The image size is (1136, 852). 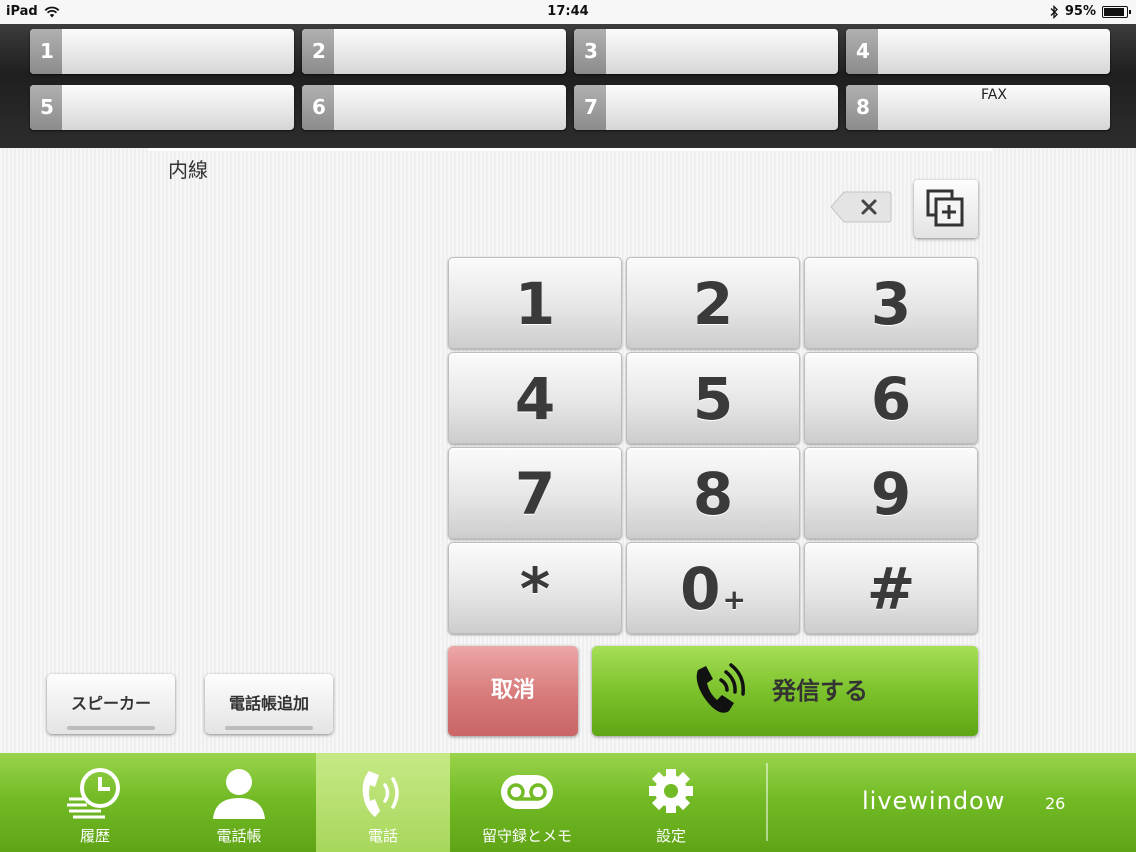 I want to click on line-button-5: 5, so click(x=162, y=107).